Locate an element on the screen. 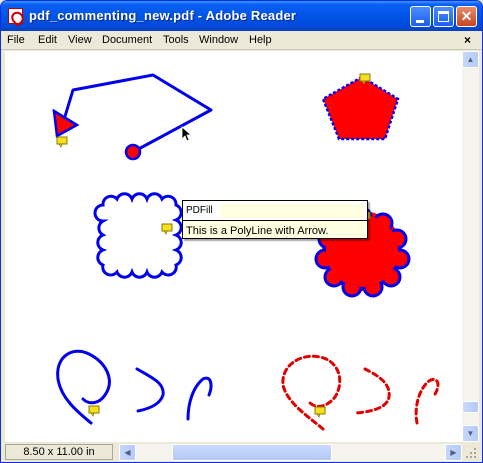  menu-tools: Tools is located at coordinates (176, 40).